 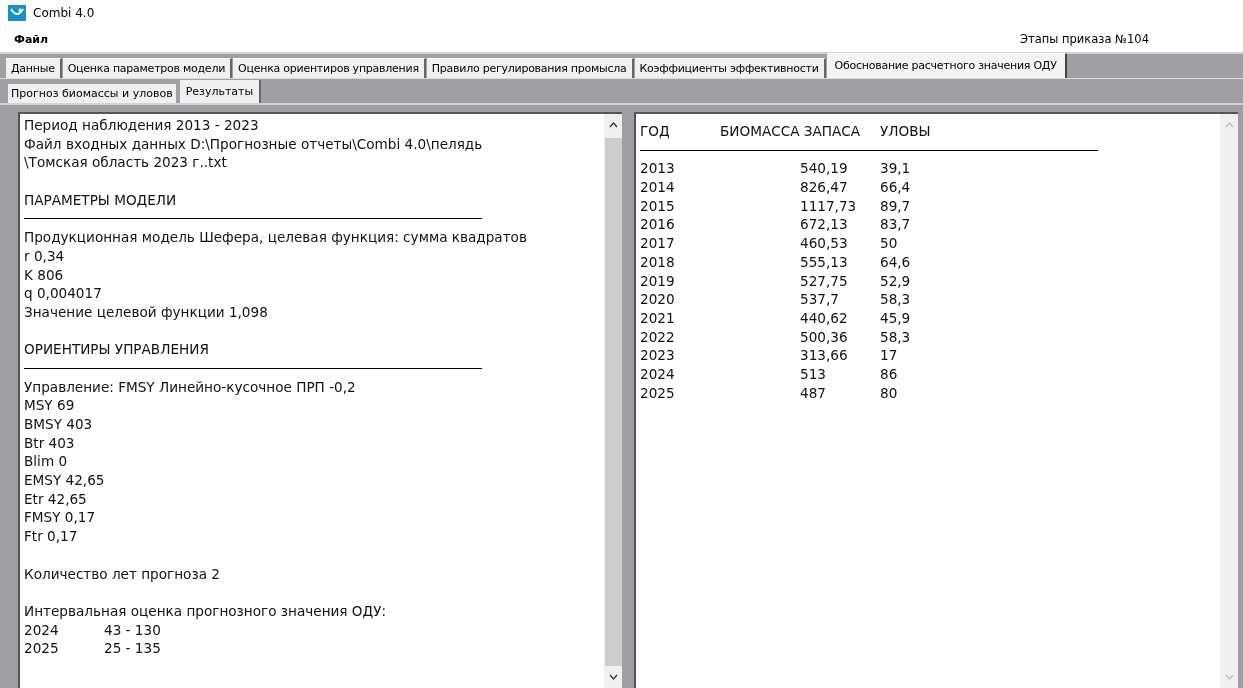 I want to click on table-cell-text: 2016, so click(x=658, y=225).